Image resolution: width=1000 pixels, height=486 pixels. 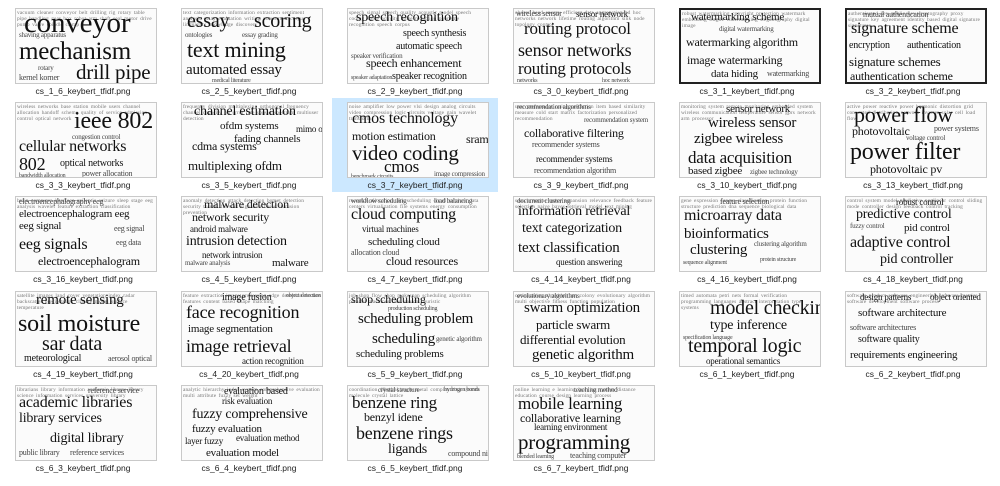 I want to click on file-name-label: cs_3_1_keybert_tfidf.png, so click(x=747, y=91).